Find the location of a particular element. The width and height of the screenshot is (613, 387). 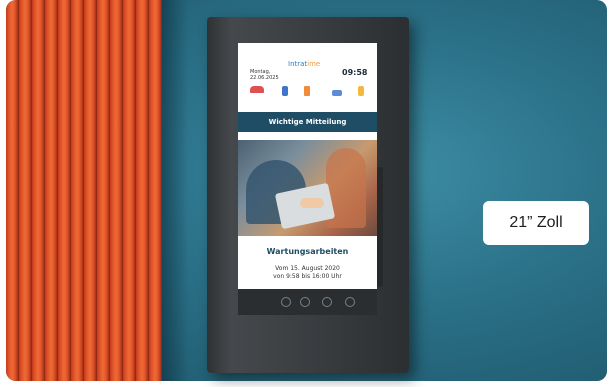

clock-time: 09:58 is located at coordinates (355, 72).